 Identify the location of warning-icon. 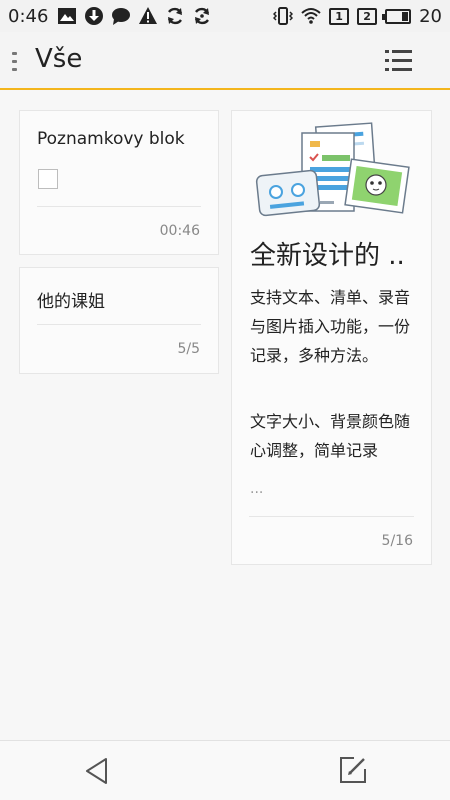
(148, 15).